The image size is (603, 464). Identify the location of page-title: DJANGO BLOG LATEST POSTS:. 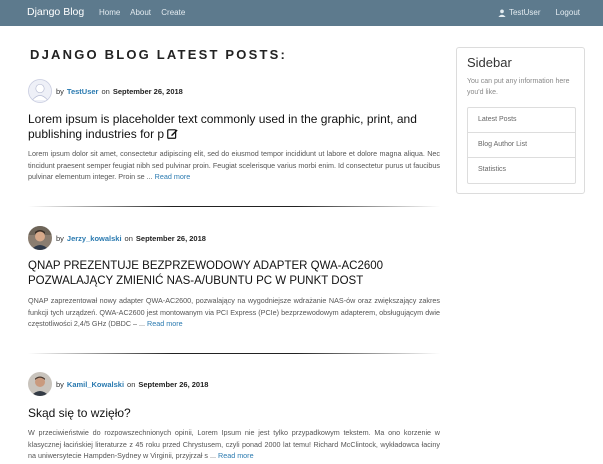
(158, 54).